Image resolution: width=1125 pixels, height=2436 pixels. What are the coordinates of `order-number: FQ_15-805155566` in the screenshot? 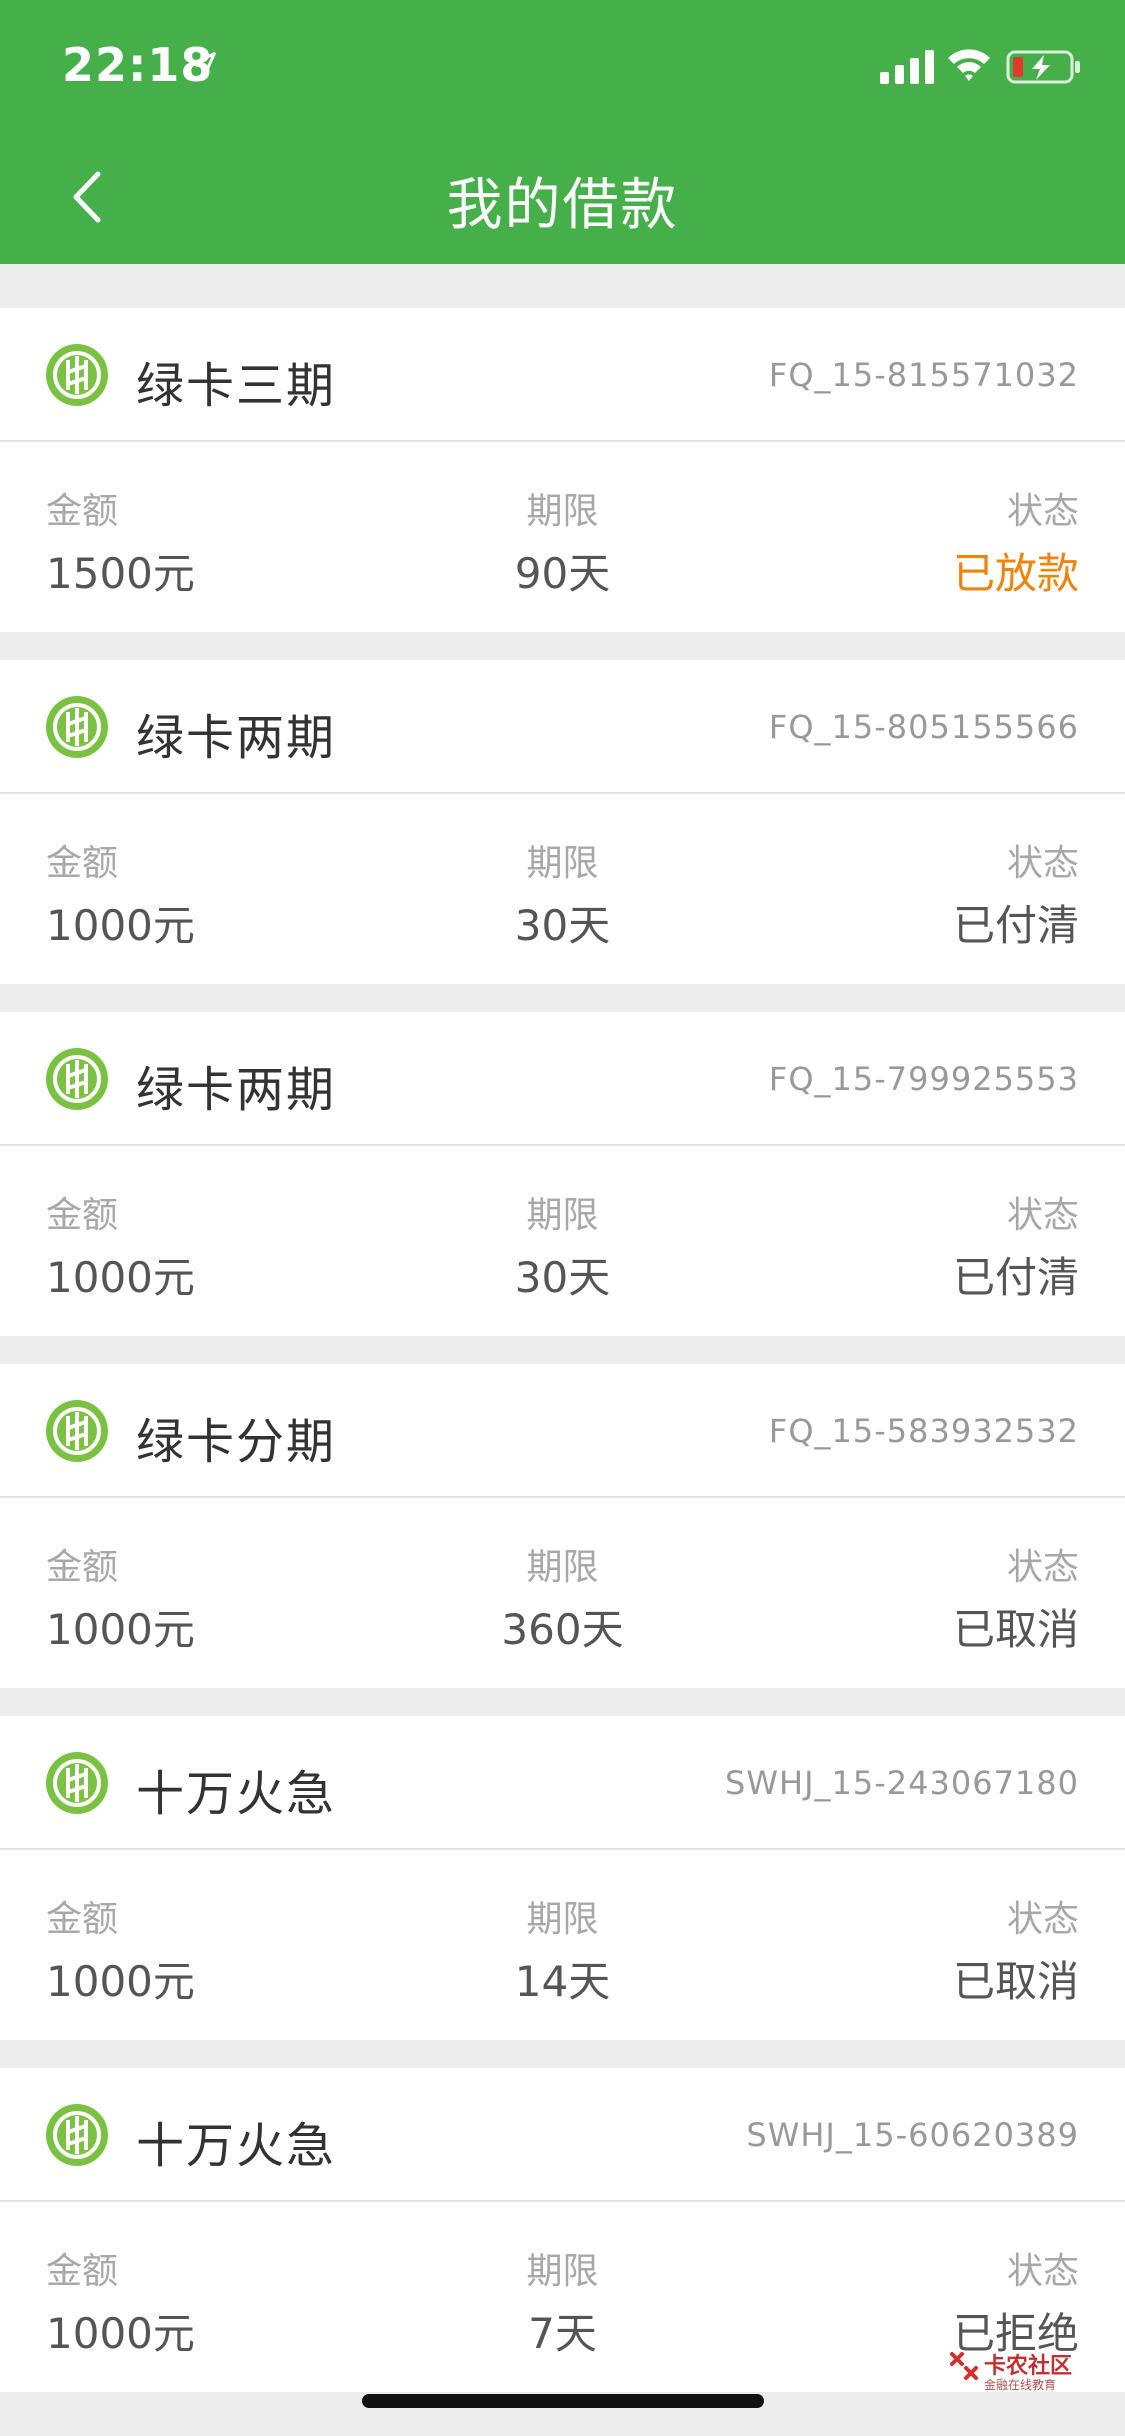 It's located at (923, 727).